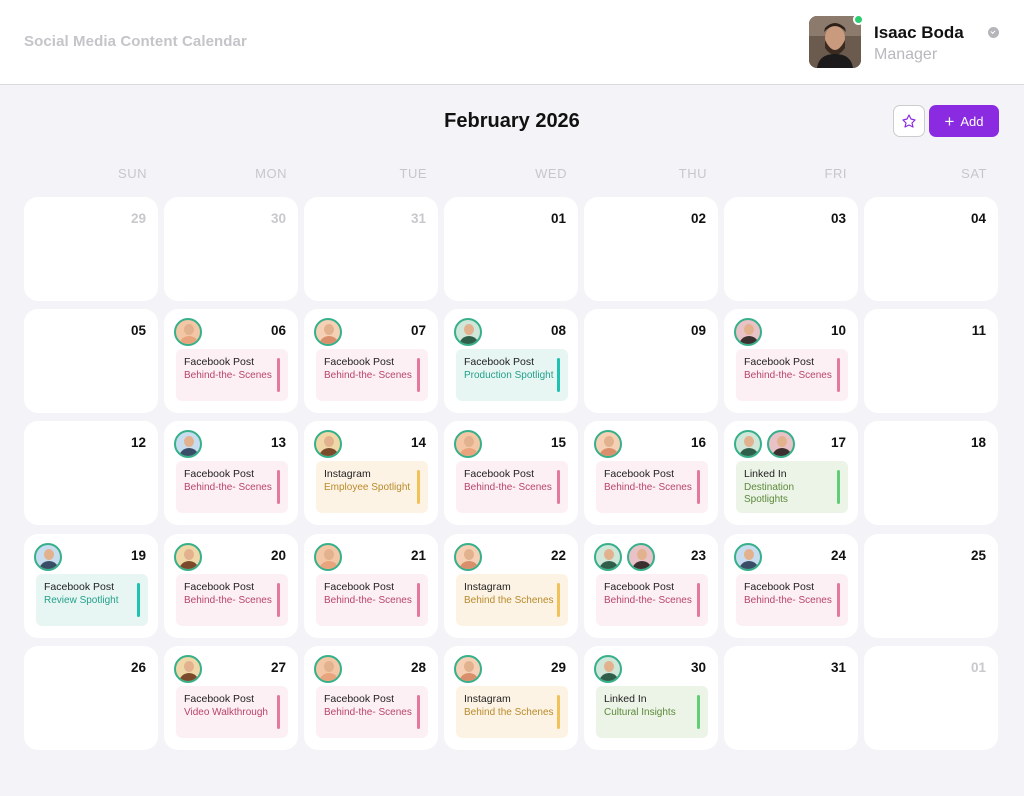 The width and height of the screenshot is (1024, 796). Describe the element at coordinates (978, 442) in the screenshot. I see `day-number: 18` at that location.